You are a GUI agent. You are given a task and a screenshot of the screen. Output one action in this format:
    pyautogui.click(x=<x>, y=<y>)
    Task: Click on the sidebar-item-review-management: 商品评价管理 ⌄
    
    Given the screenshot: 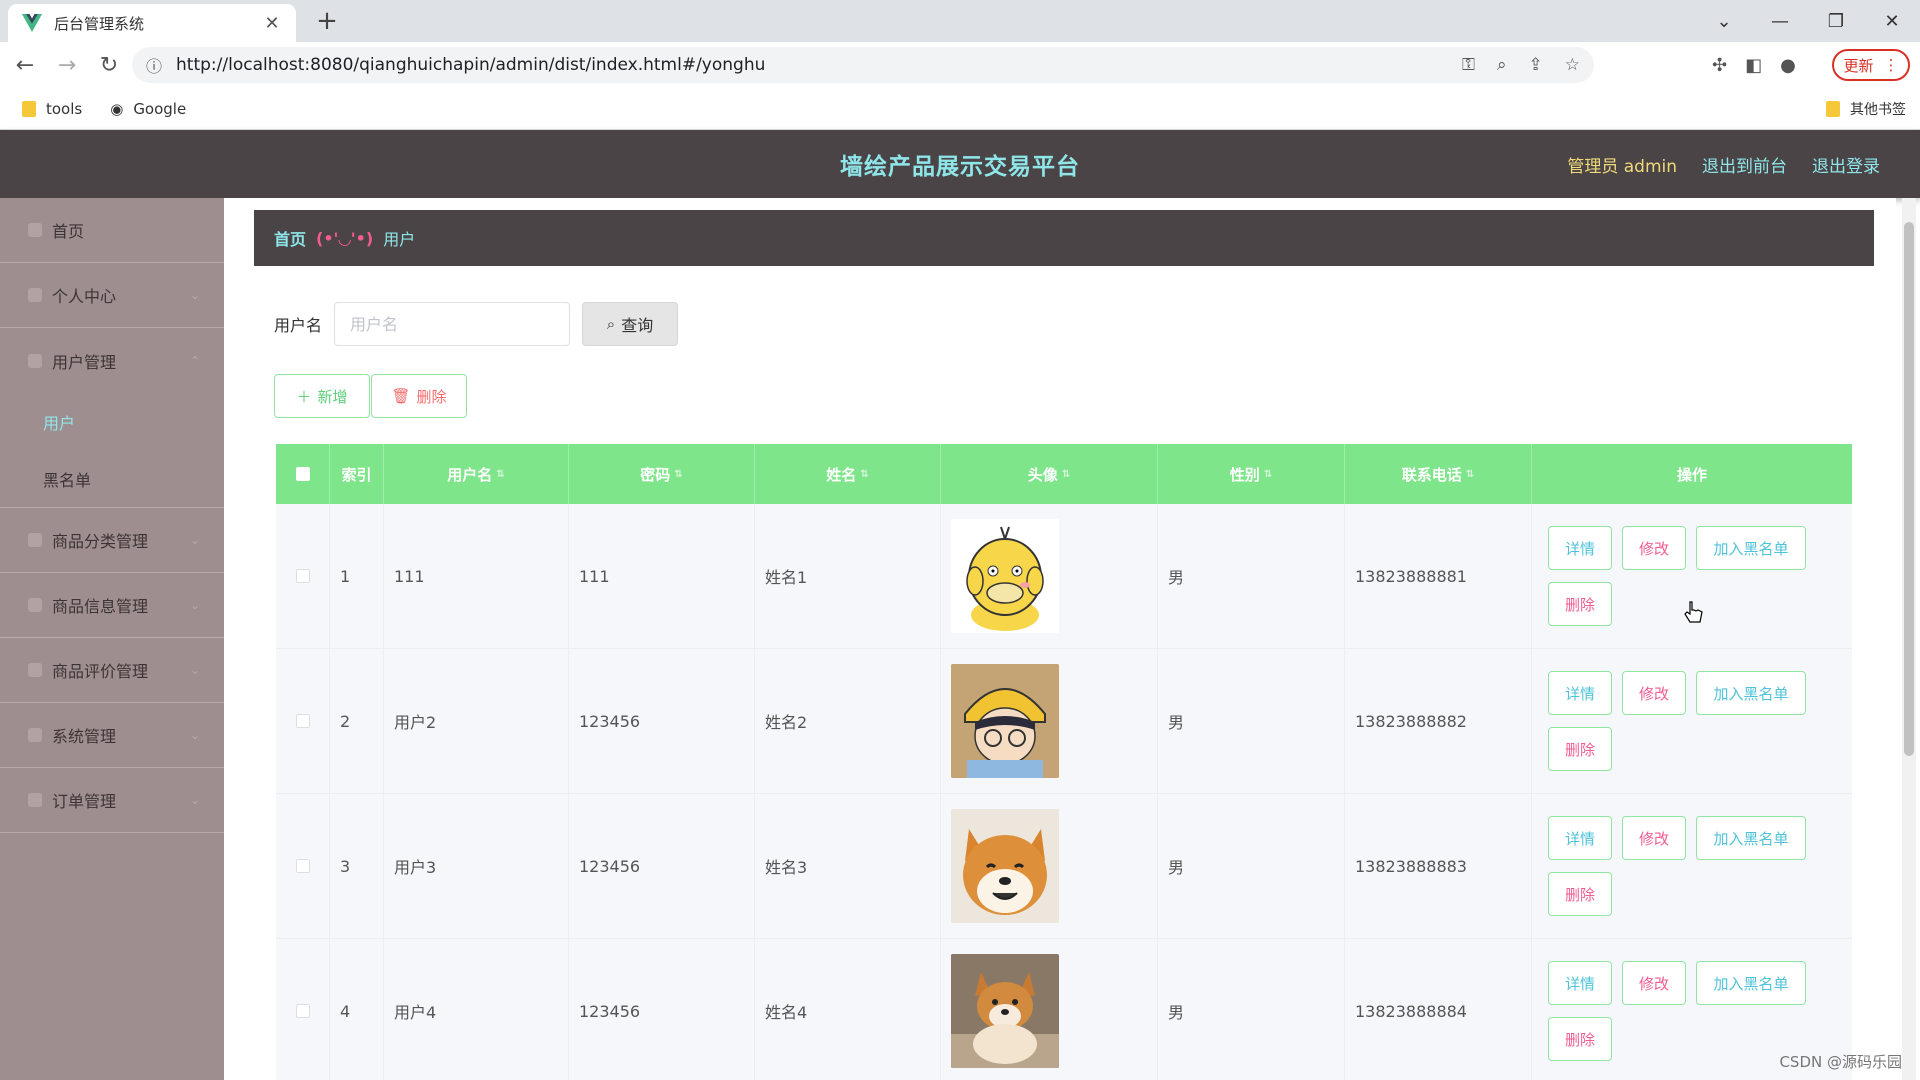 What is the action you would take?
    pyautogui.click(x=112, y=670)
    